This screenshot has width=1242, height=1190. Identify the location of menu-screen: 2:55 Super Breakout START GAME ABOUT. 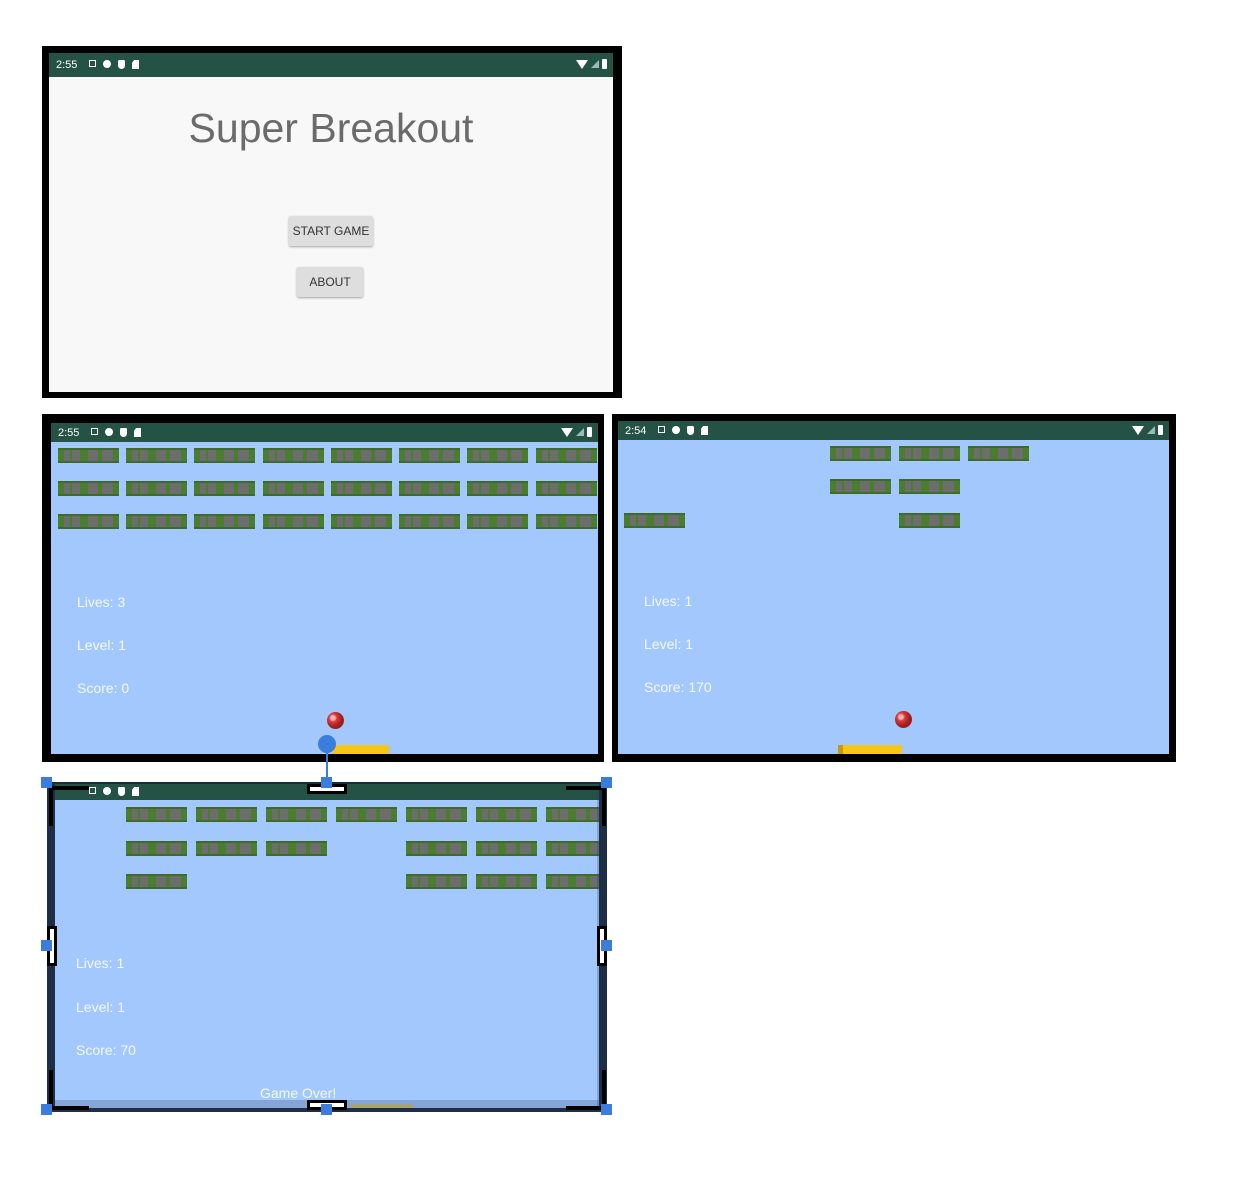
(331, 222).